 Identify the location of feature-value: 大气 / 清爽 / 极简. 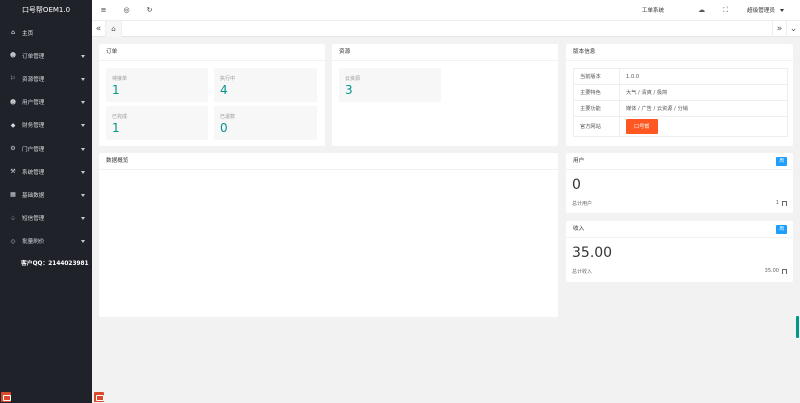
(703, 92).